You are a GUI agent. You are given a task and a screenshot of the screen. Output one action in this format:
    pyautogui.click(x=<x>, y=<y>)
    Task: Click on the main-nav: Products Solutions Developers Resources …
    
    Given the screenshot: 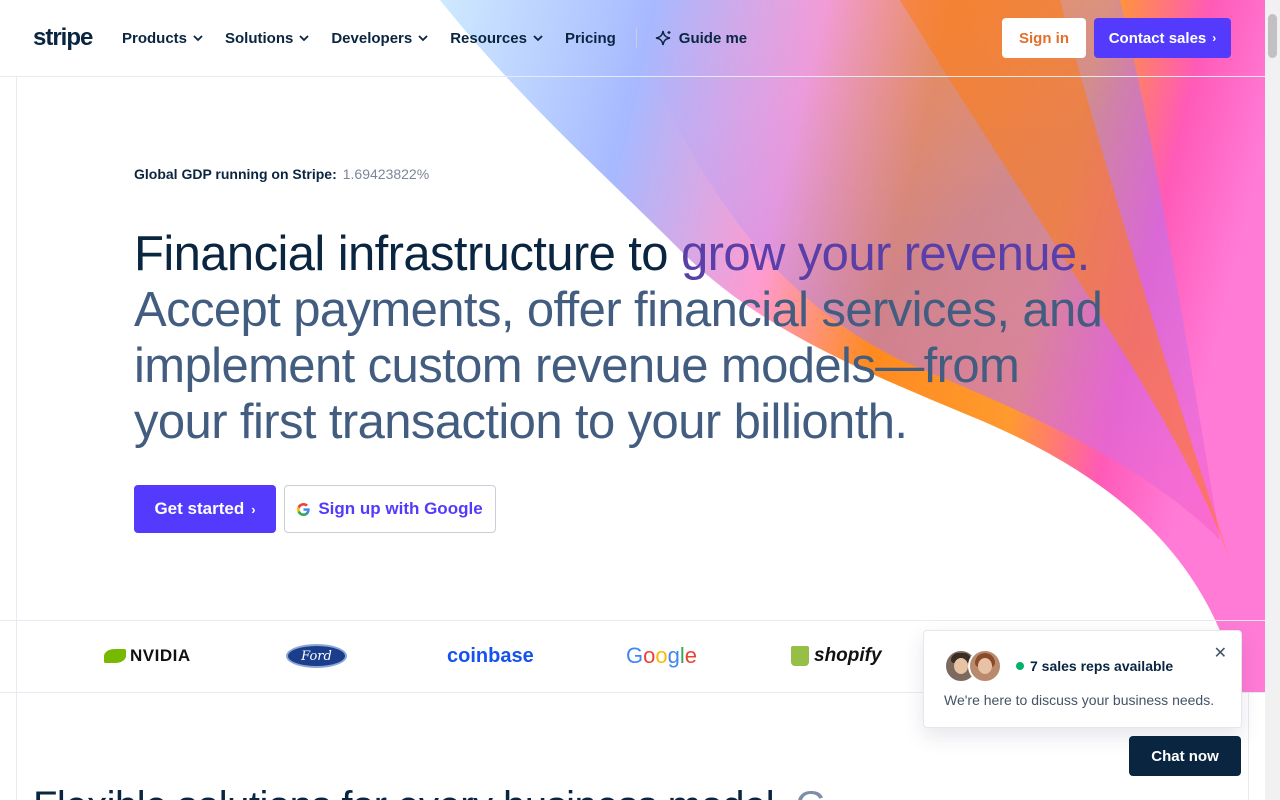 What is the action you would take?
    pyautogui.click(x=445, y=38)
    